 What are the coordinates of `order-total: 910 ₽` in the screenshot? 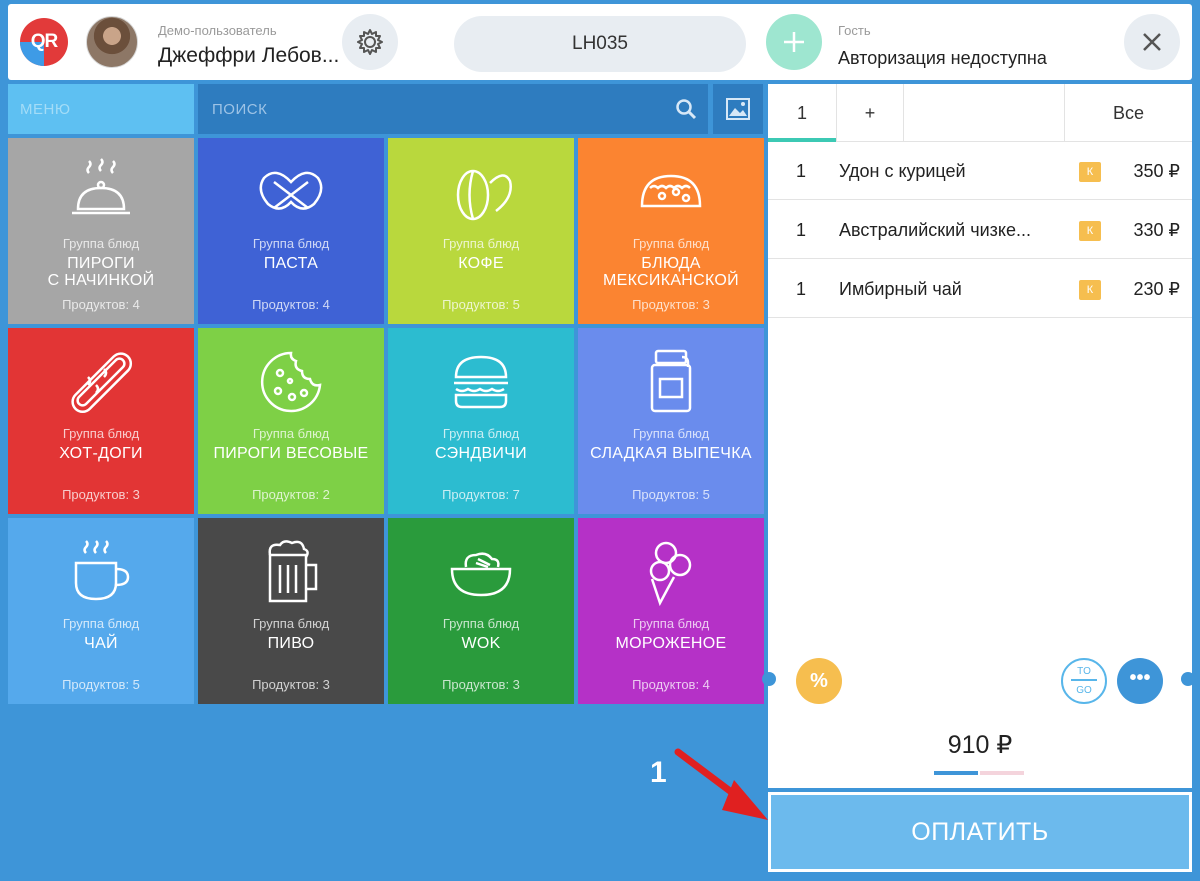 It's located at (980, 745).